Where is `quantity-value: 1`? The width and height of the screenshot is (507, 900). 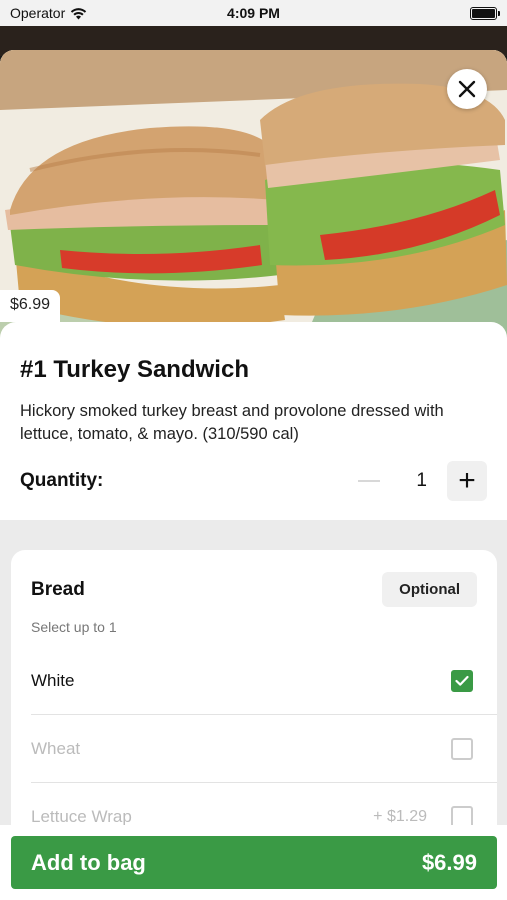 quantity-value: 1 is located at coordinates (421, 480).